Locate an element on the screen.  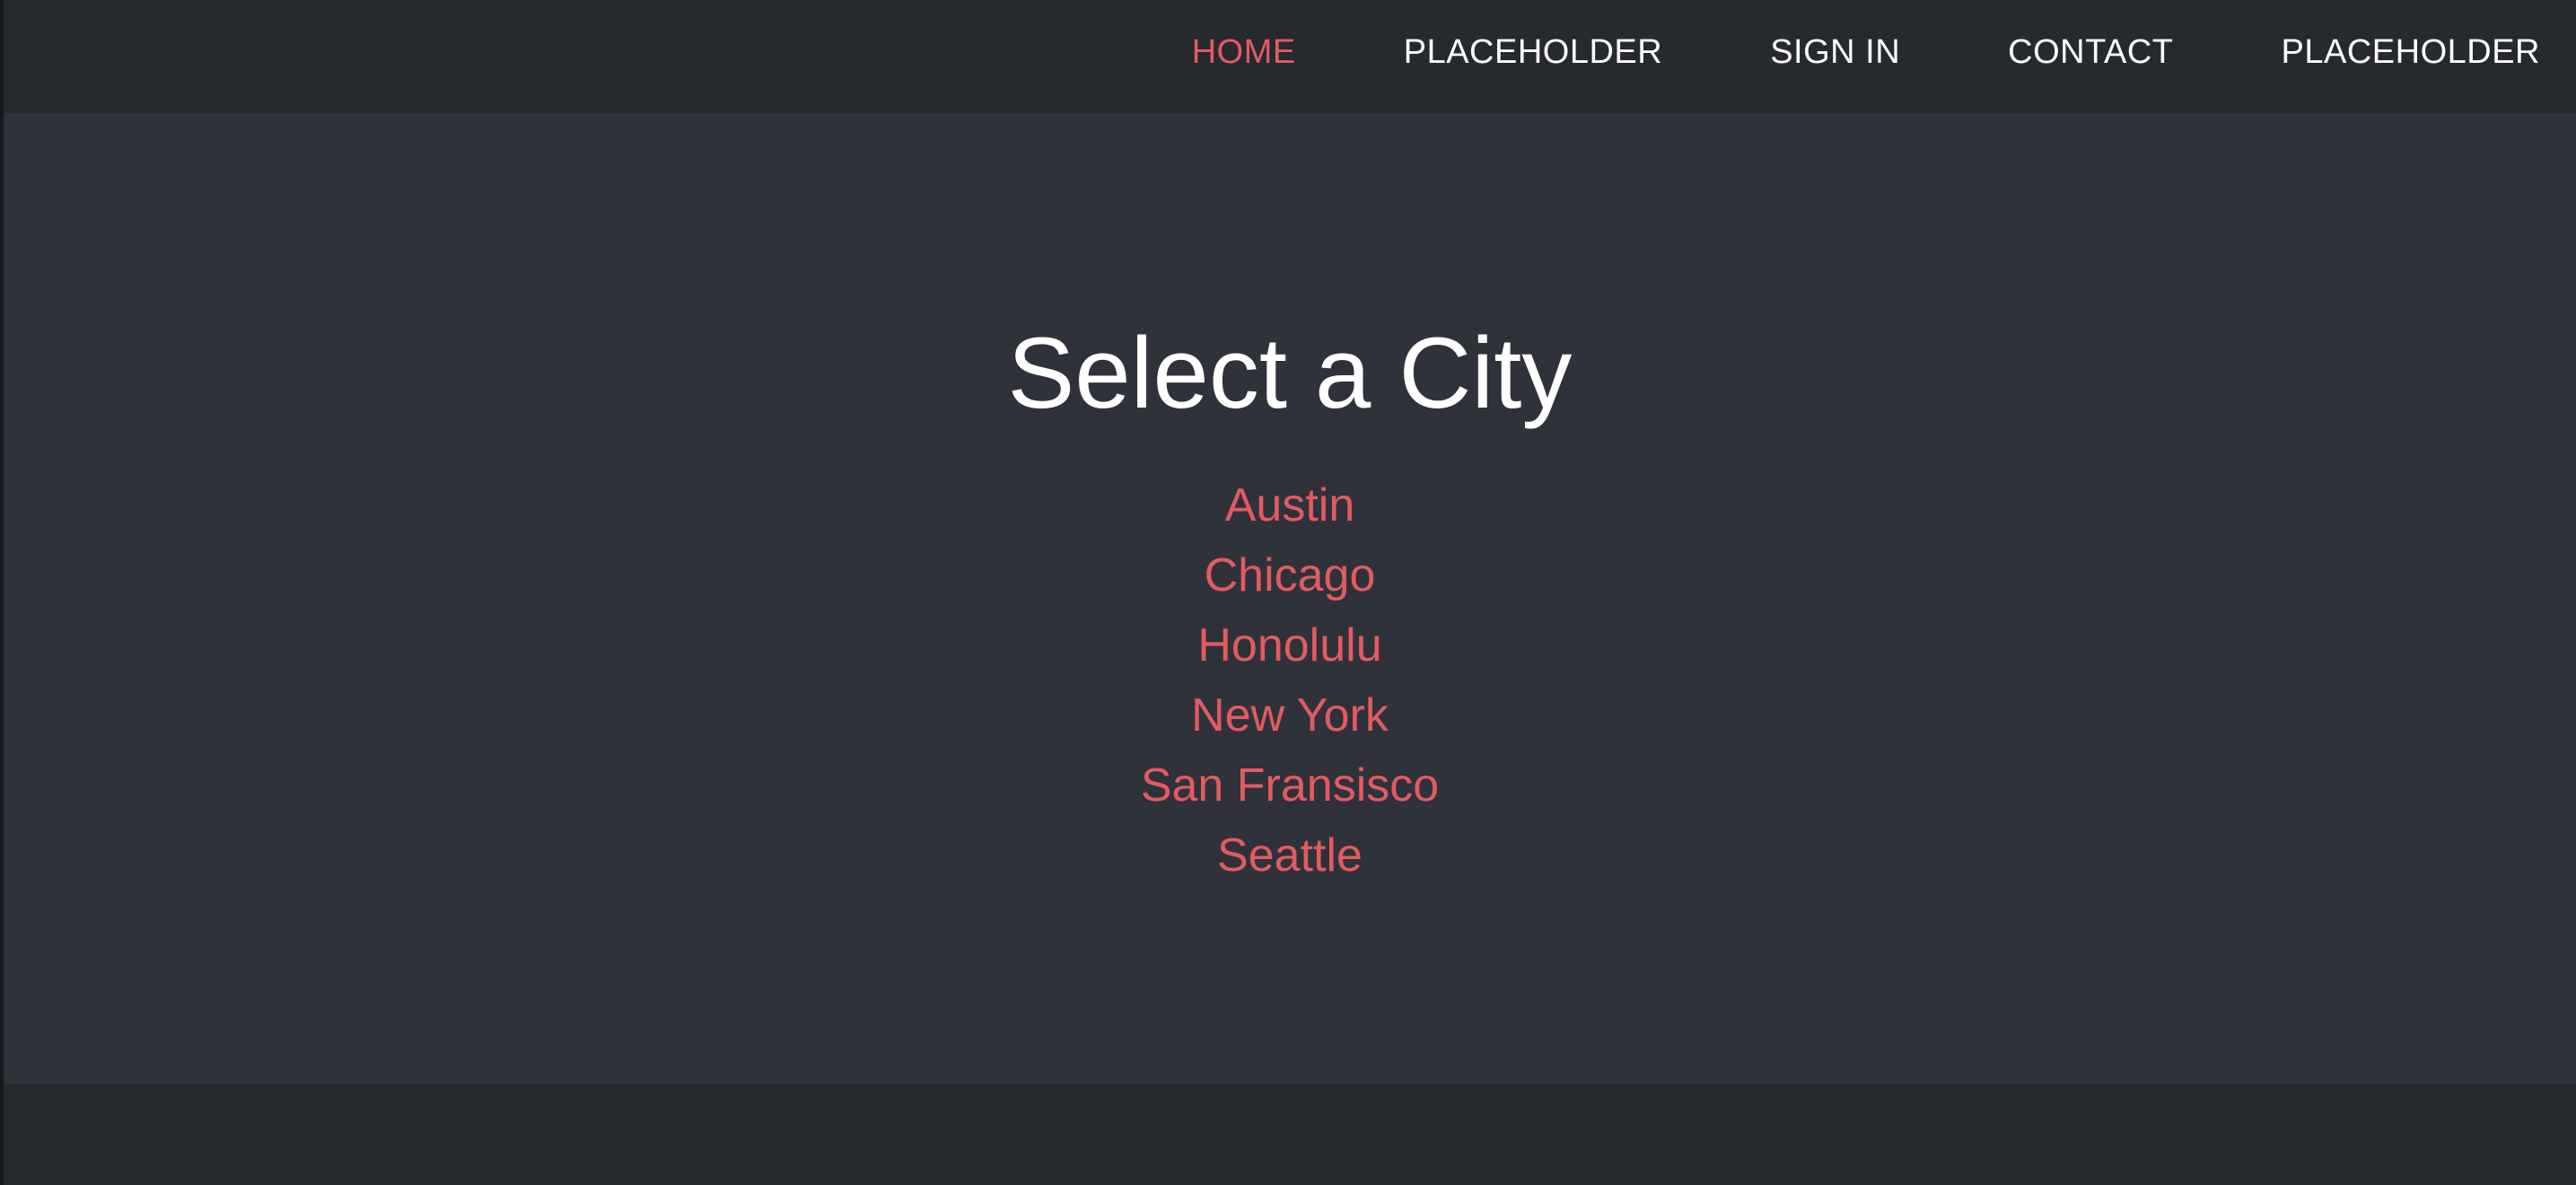
nav-item-placeholder-2: PLACEHOLDER is located at coordinates (2411, 52).